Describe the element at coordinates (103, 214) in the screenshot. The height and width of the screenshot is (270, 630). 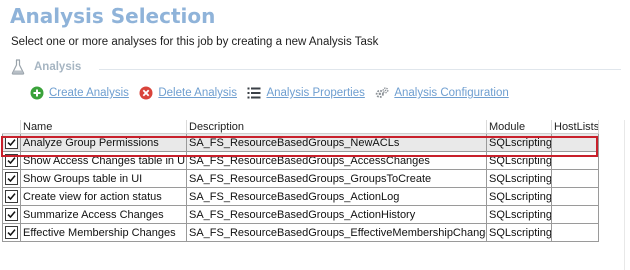
I see `row-name: Summarize Access Changes` at that location.